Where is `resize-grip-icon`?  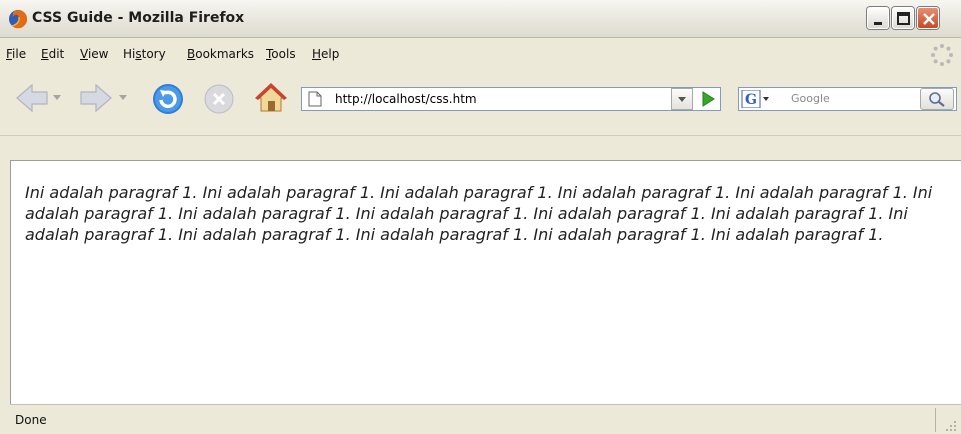
resize-grip-icon is located at coordinates (950, 425).